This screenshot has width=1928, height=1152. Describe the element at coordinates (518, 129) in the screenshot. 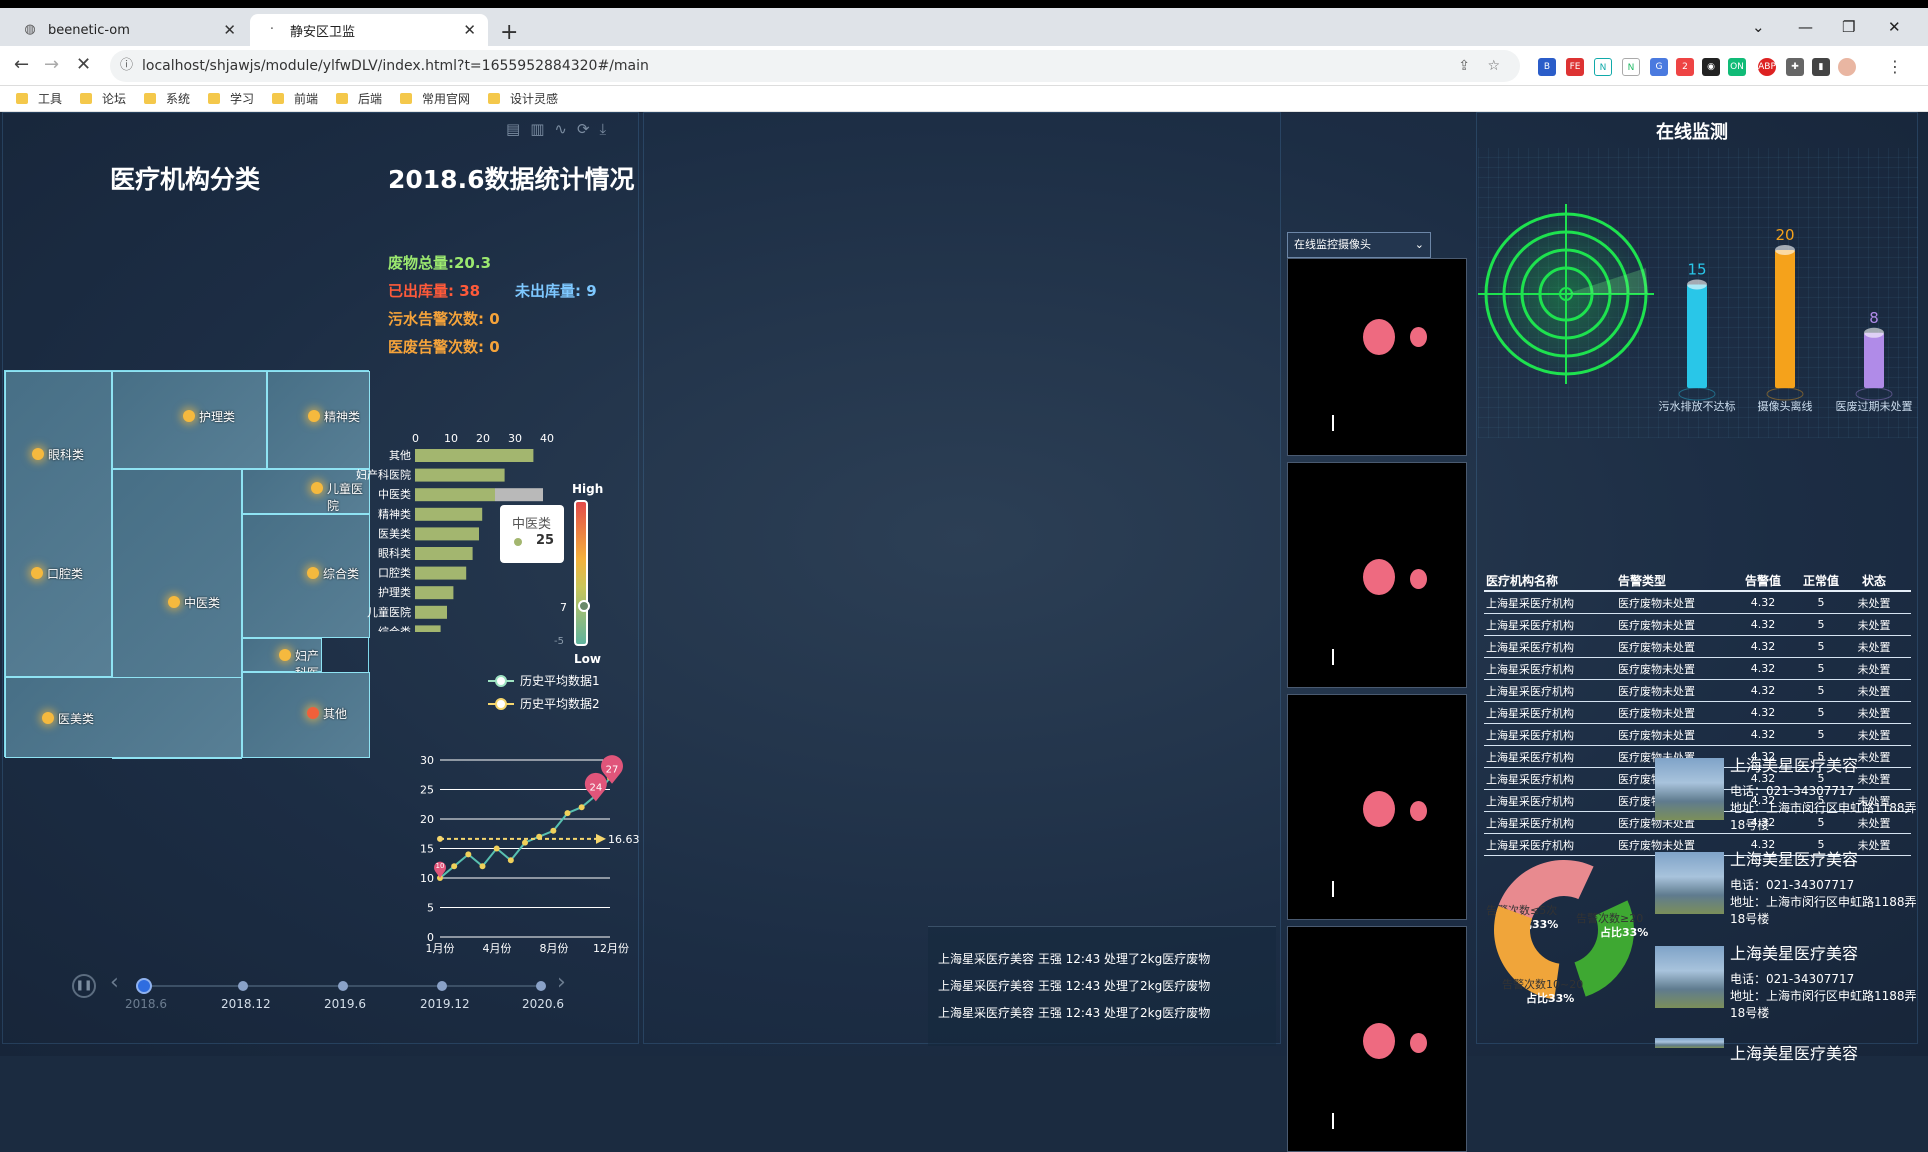

I see `data-view-icon: ▤` at that location.